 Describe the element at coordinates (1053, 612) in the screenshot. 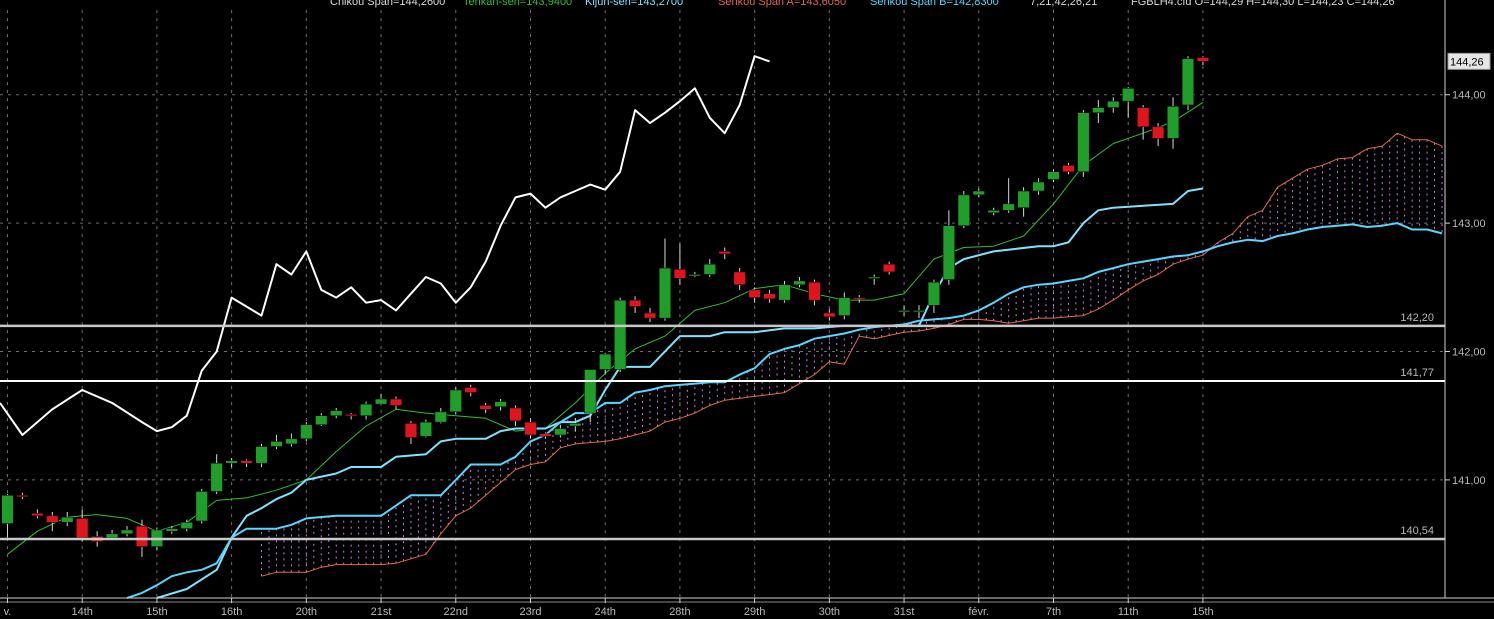

I see `time-tick-label: 7th` at that location.